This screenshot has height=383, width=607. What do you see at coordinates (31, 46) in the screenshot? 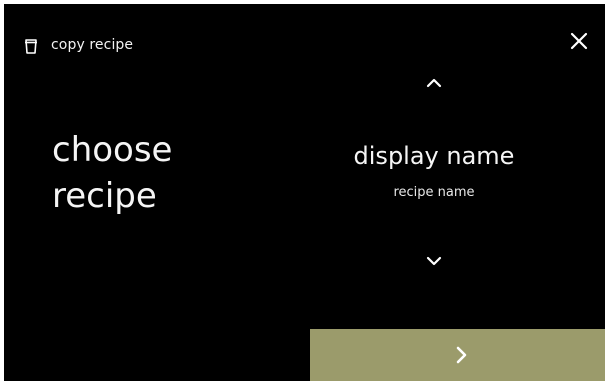
I see `cup-icon` at bounding box center [31, 46].